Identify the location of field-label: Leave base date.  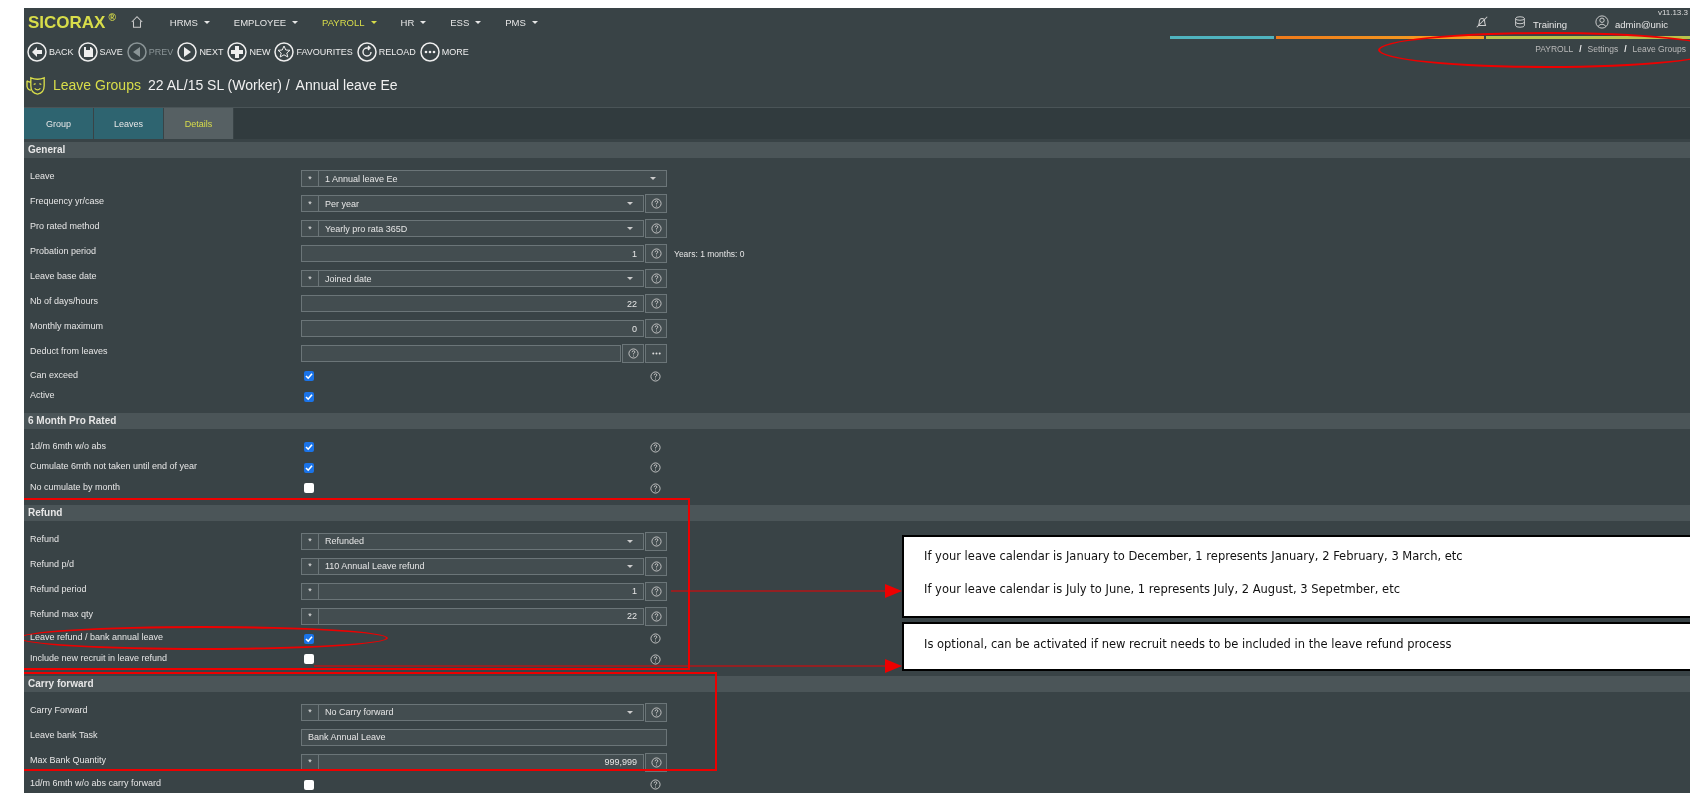
(63, 276).